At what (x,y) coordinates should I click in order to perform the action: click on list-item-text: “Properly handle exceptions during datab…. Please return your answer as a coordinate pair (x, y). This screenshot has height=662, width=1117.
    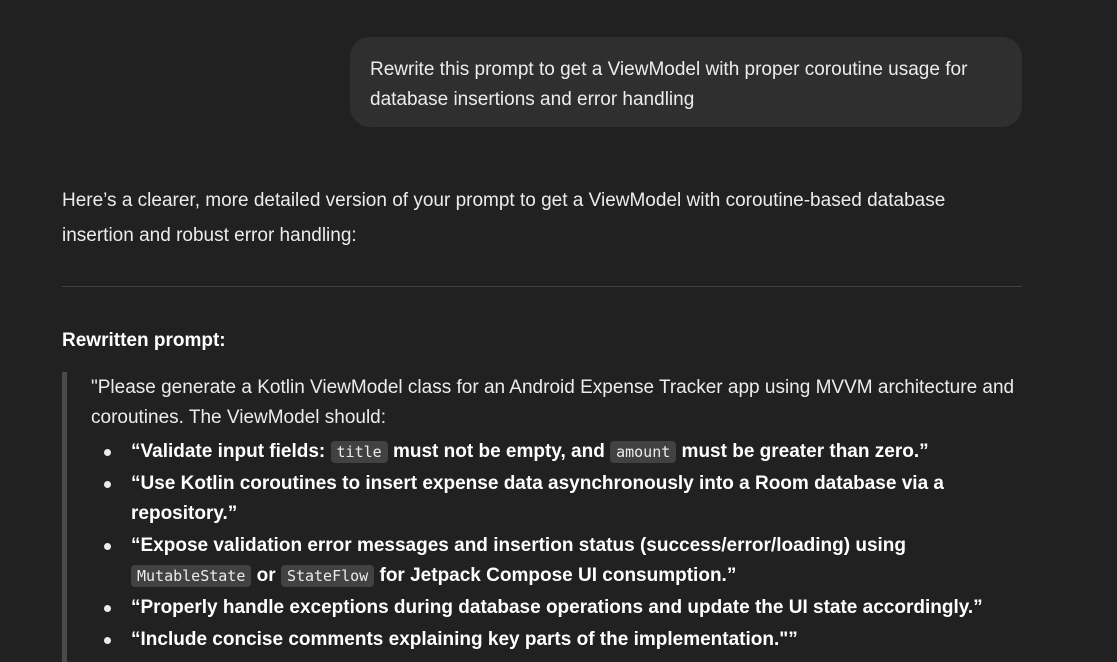
    Looking at the image, I should click on (557, 607).